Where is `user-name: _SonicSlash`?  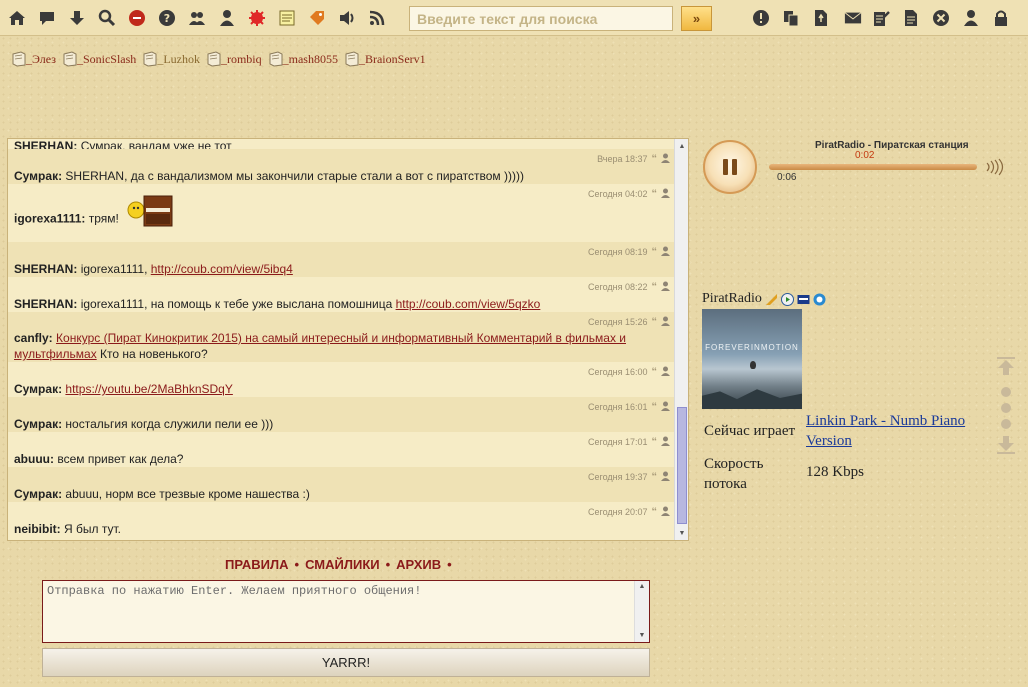
user-name: _SonicSlash is located at coordinates (106, 59).